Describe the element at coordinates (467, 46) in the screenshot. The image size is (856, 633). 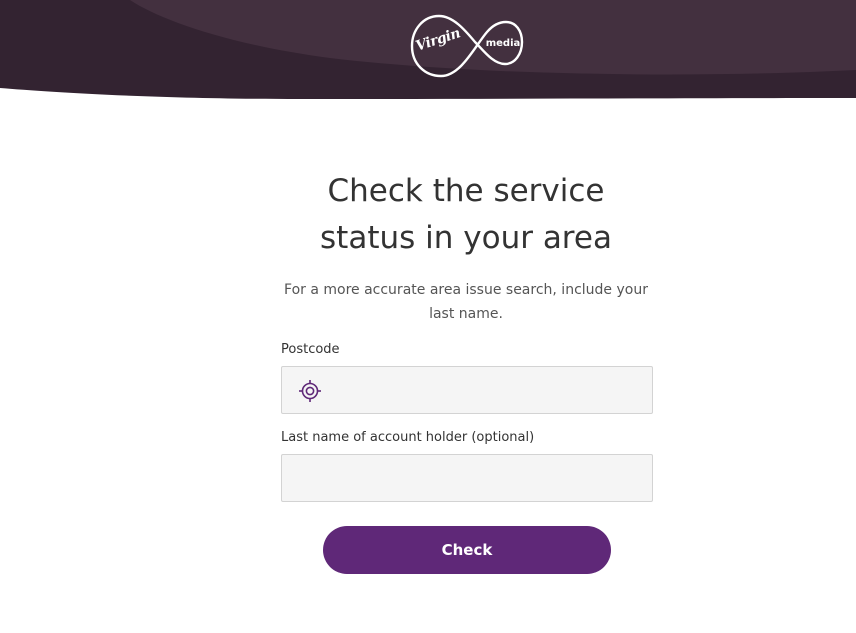
I see `virgin-media-logo: Virgin media` at that location.